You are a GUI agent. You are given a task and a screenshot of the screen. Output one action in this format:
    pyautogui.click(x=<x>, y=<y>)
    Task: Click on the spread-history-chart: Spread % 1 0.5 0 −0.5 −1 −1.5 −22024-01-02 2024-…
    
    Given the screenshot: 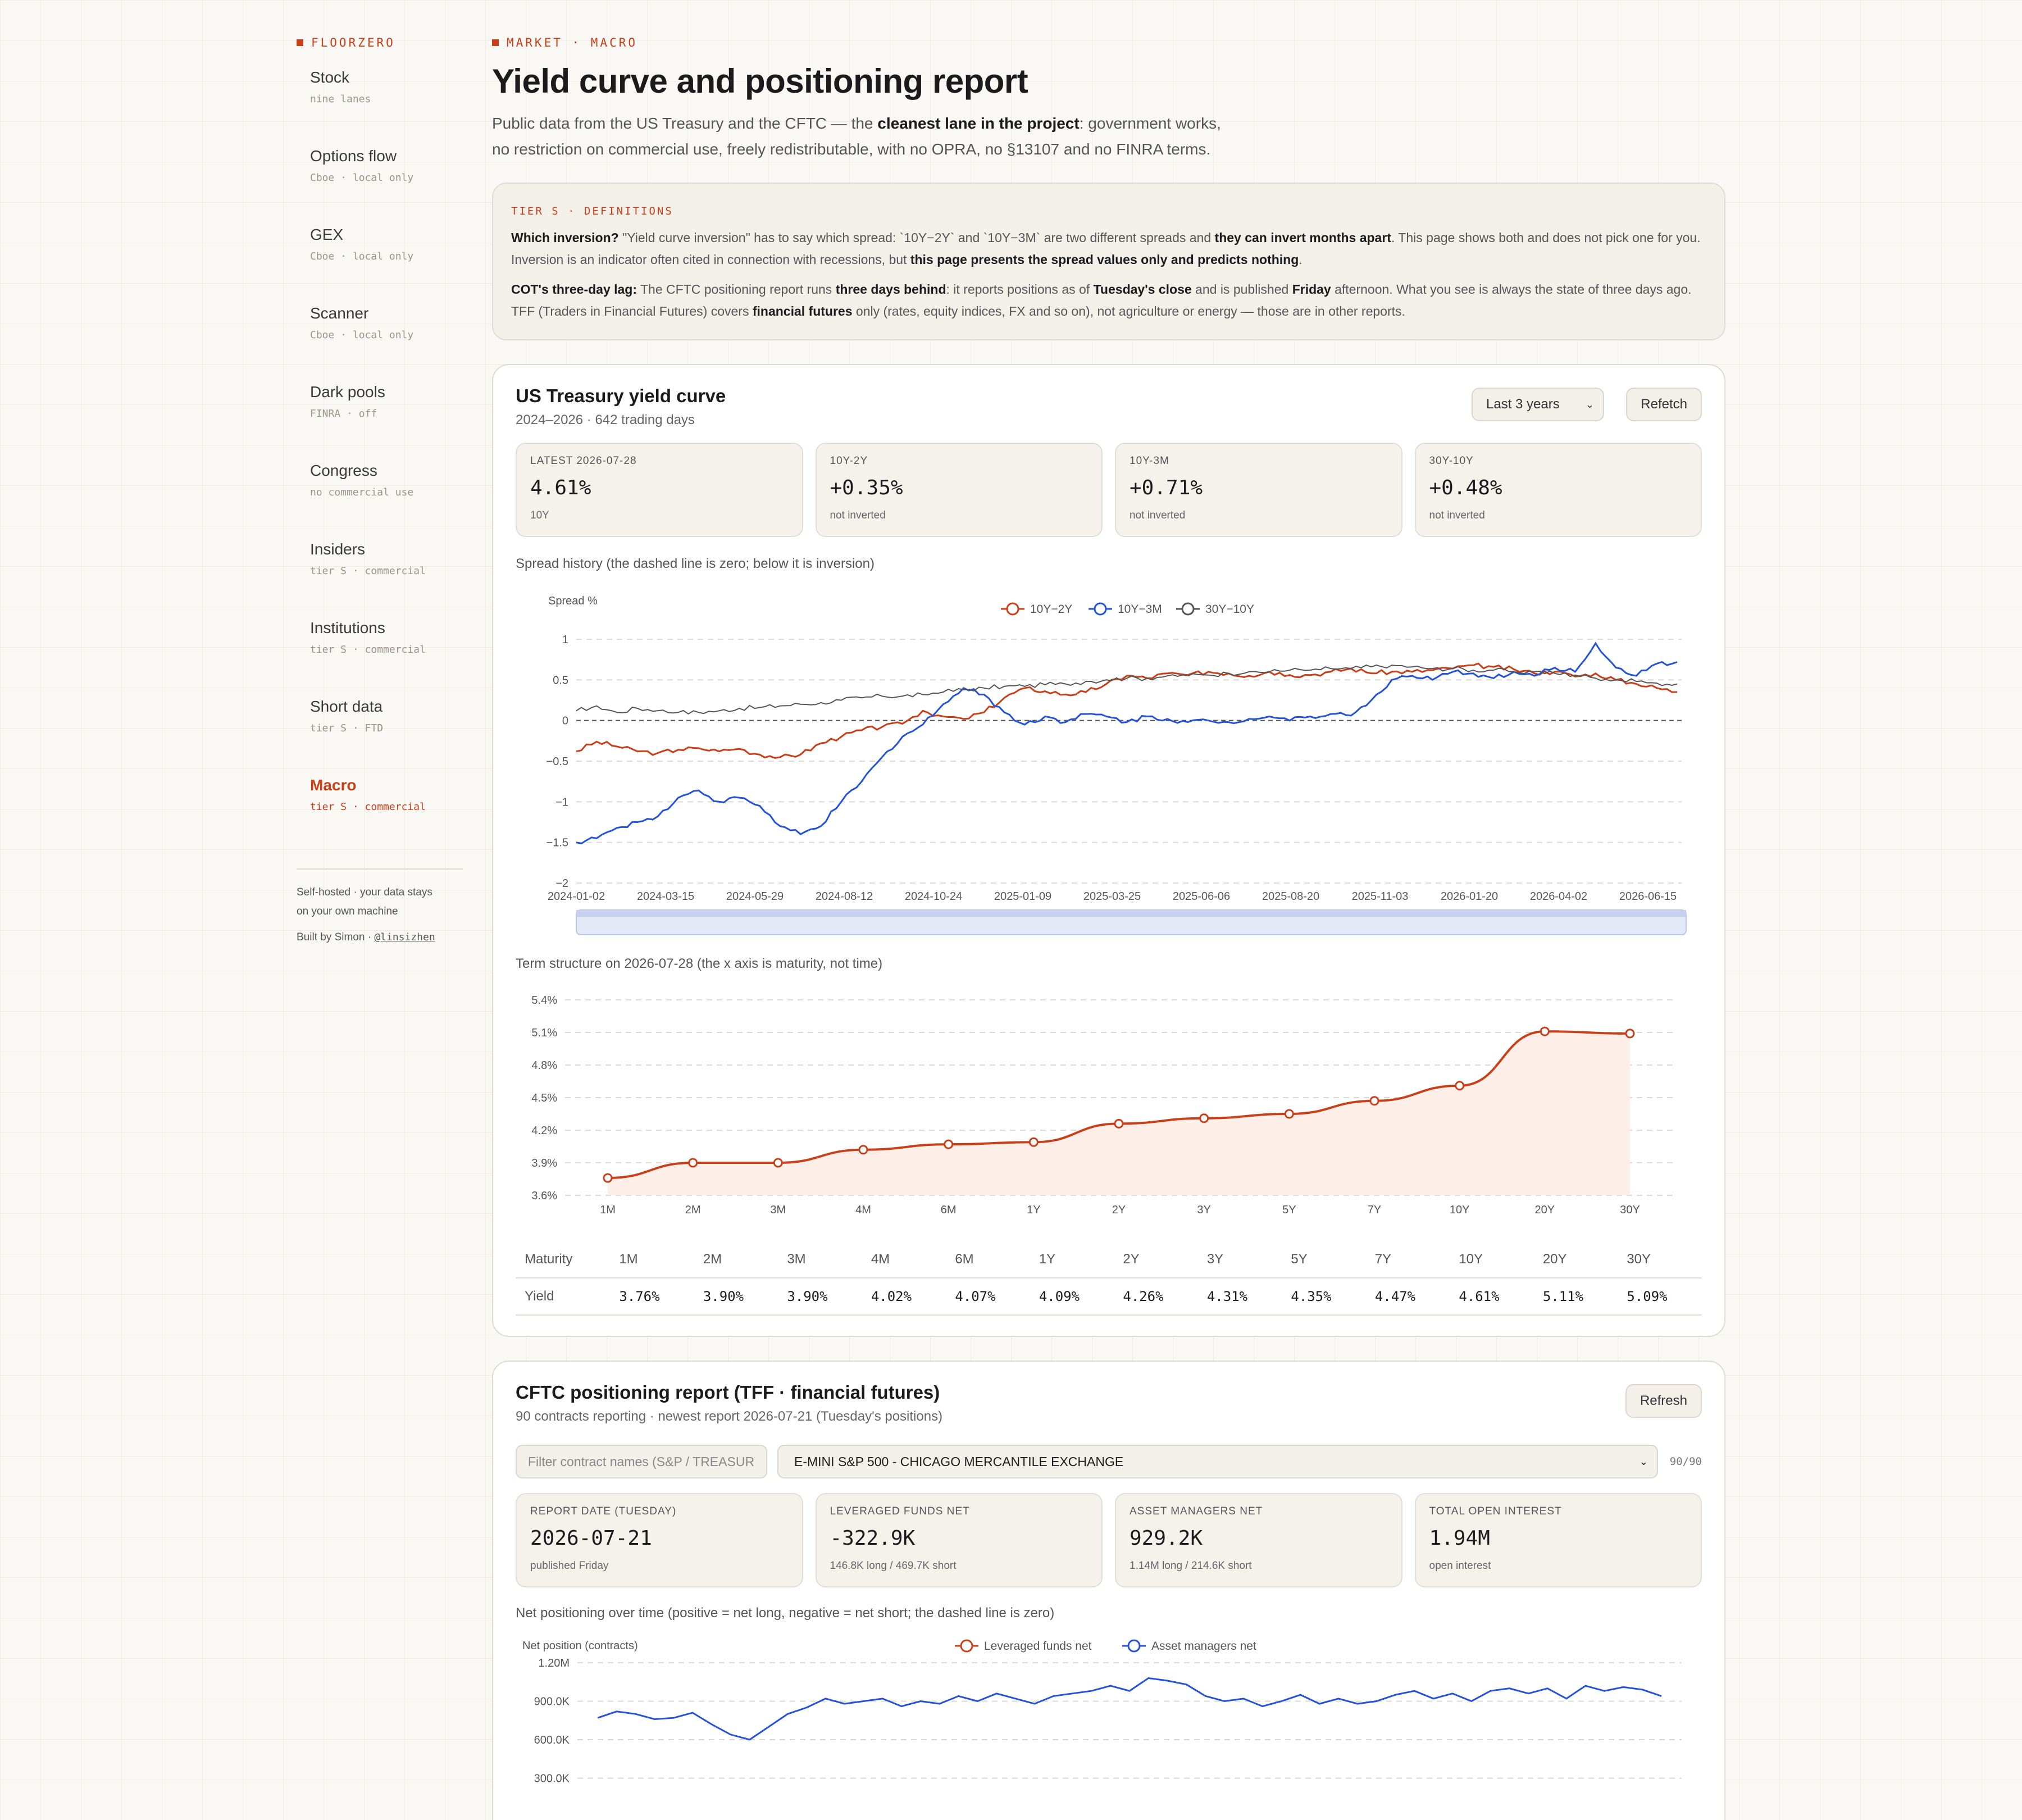 What is the action you would take?
    pyautogui.click(x=1117, y=765)
    